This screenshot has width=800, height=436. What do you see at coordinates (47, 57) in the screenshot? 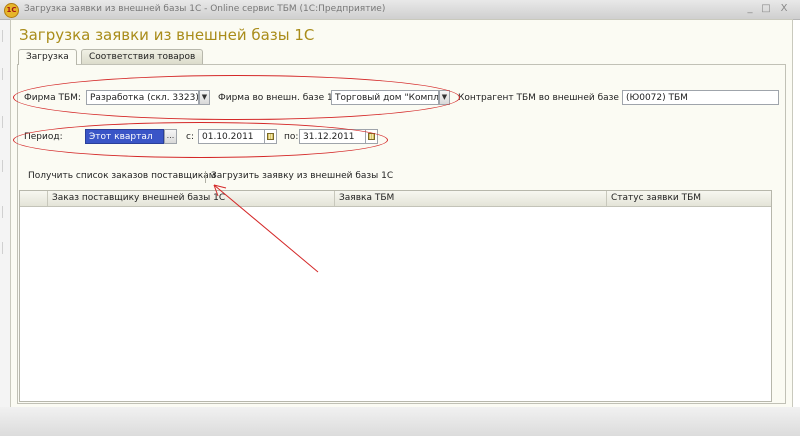
I see `tab-load: Загрузка` at bounding box center [47, 57].